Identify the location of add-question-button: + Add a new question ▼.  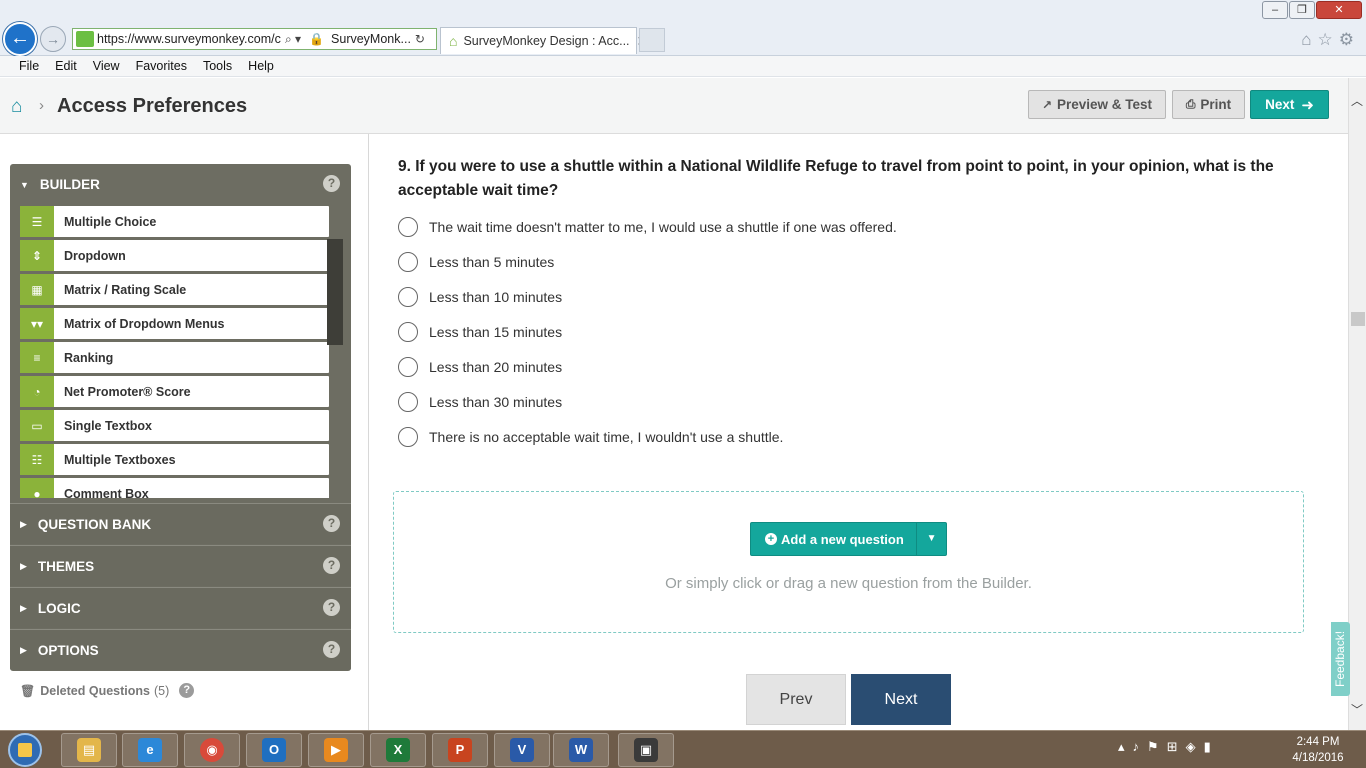
(848, 539).